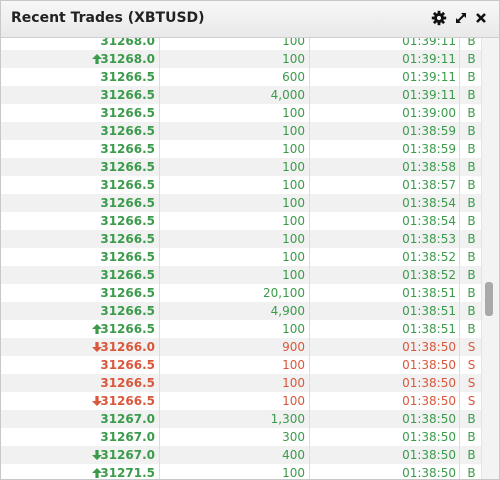 This screenshot has height=480, width=500. What do you see at coordinates (250, 19) in the screenshot?
I see `widget-header: Recent Trades (XBTUSD)` at bounding box center [250, 19].